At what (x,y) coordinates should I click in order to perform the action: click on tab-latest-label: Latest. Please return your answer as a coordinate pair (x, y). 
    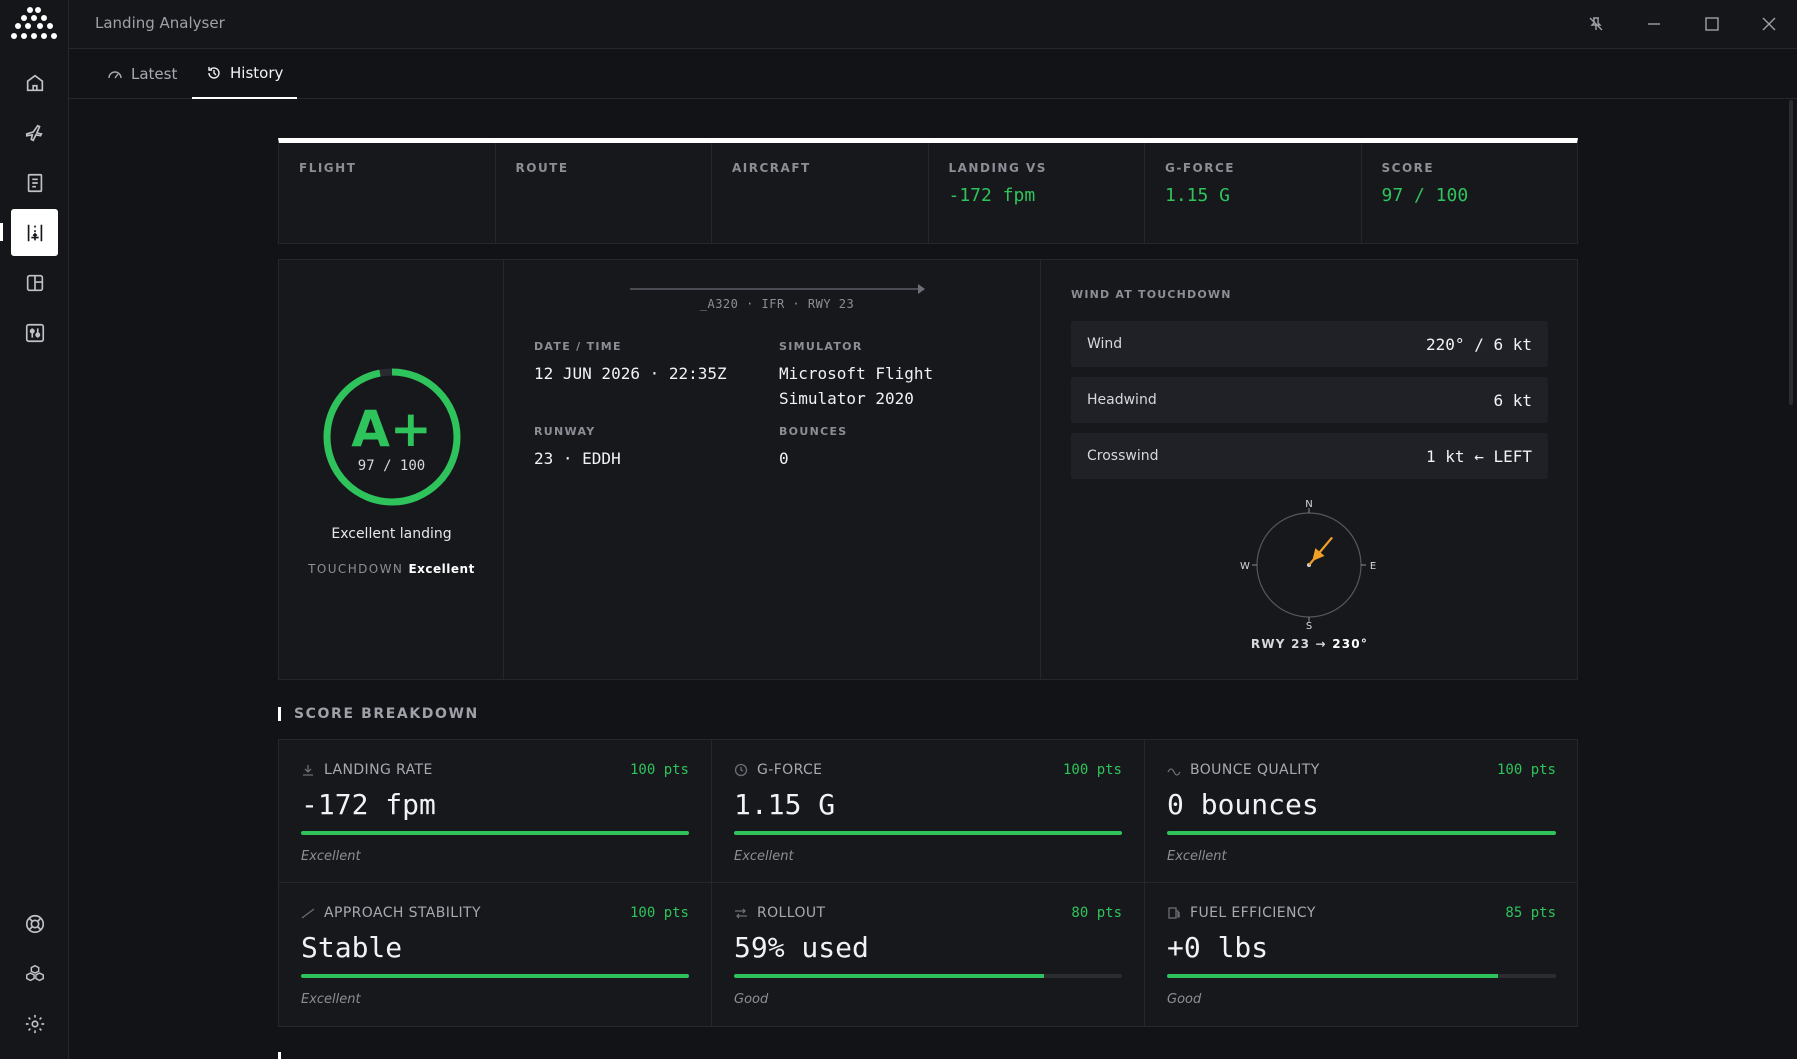
    Looking at the image, I should click on (154, 74).